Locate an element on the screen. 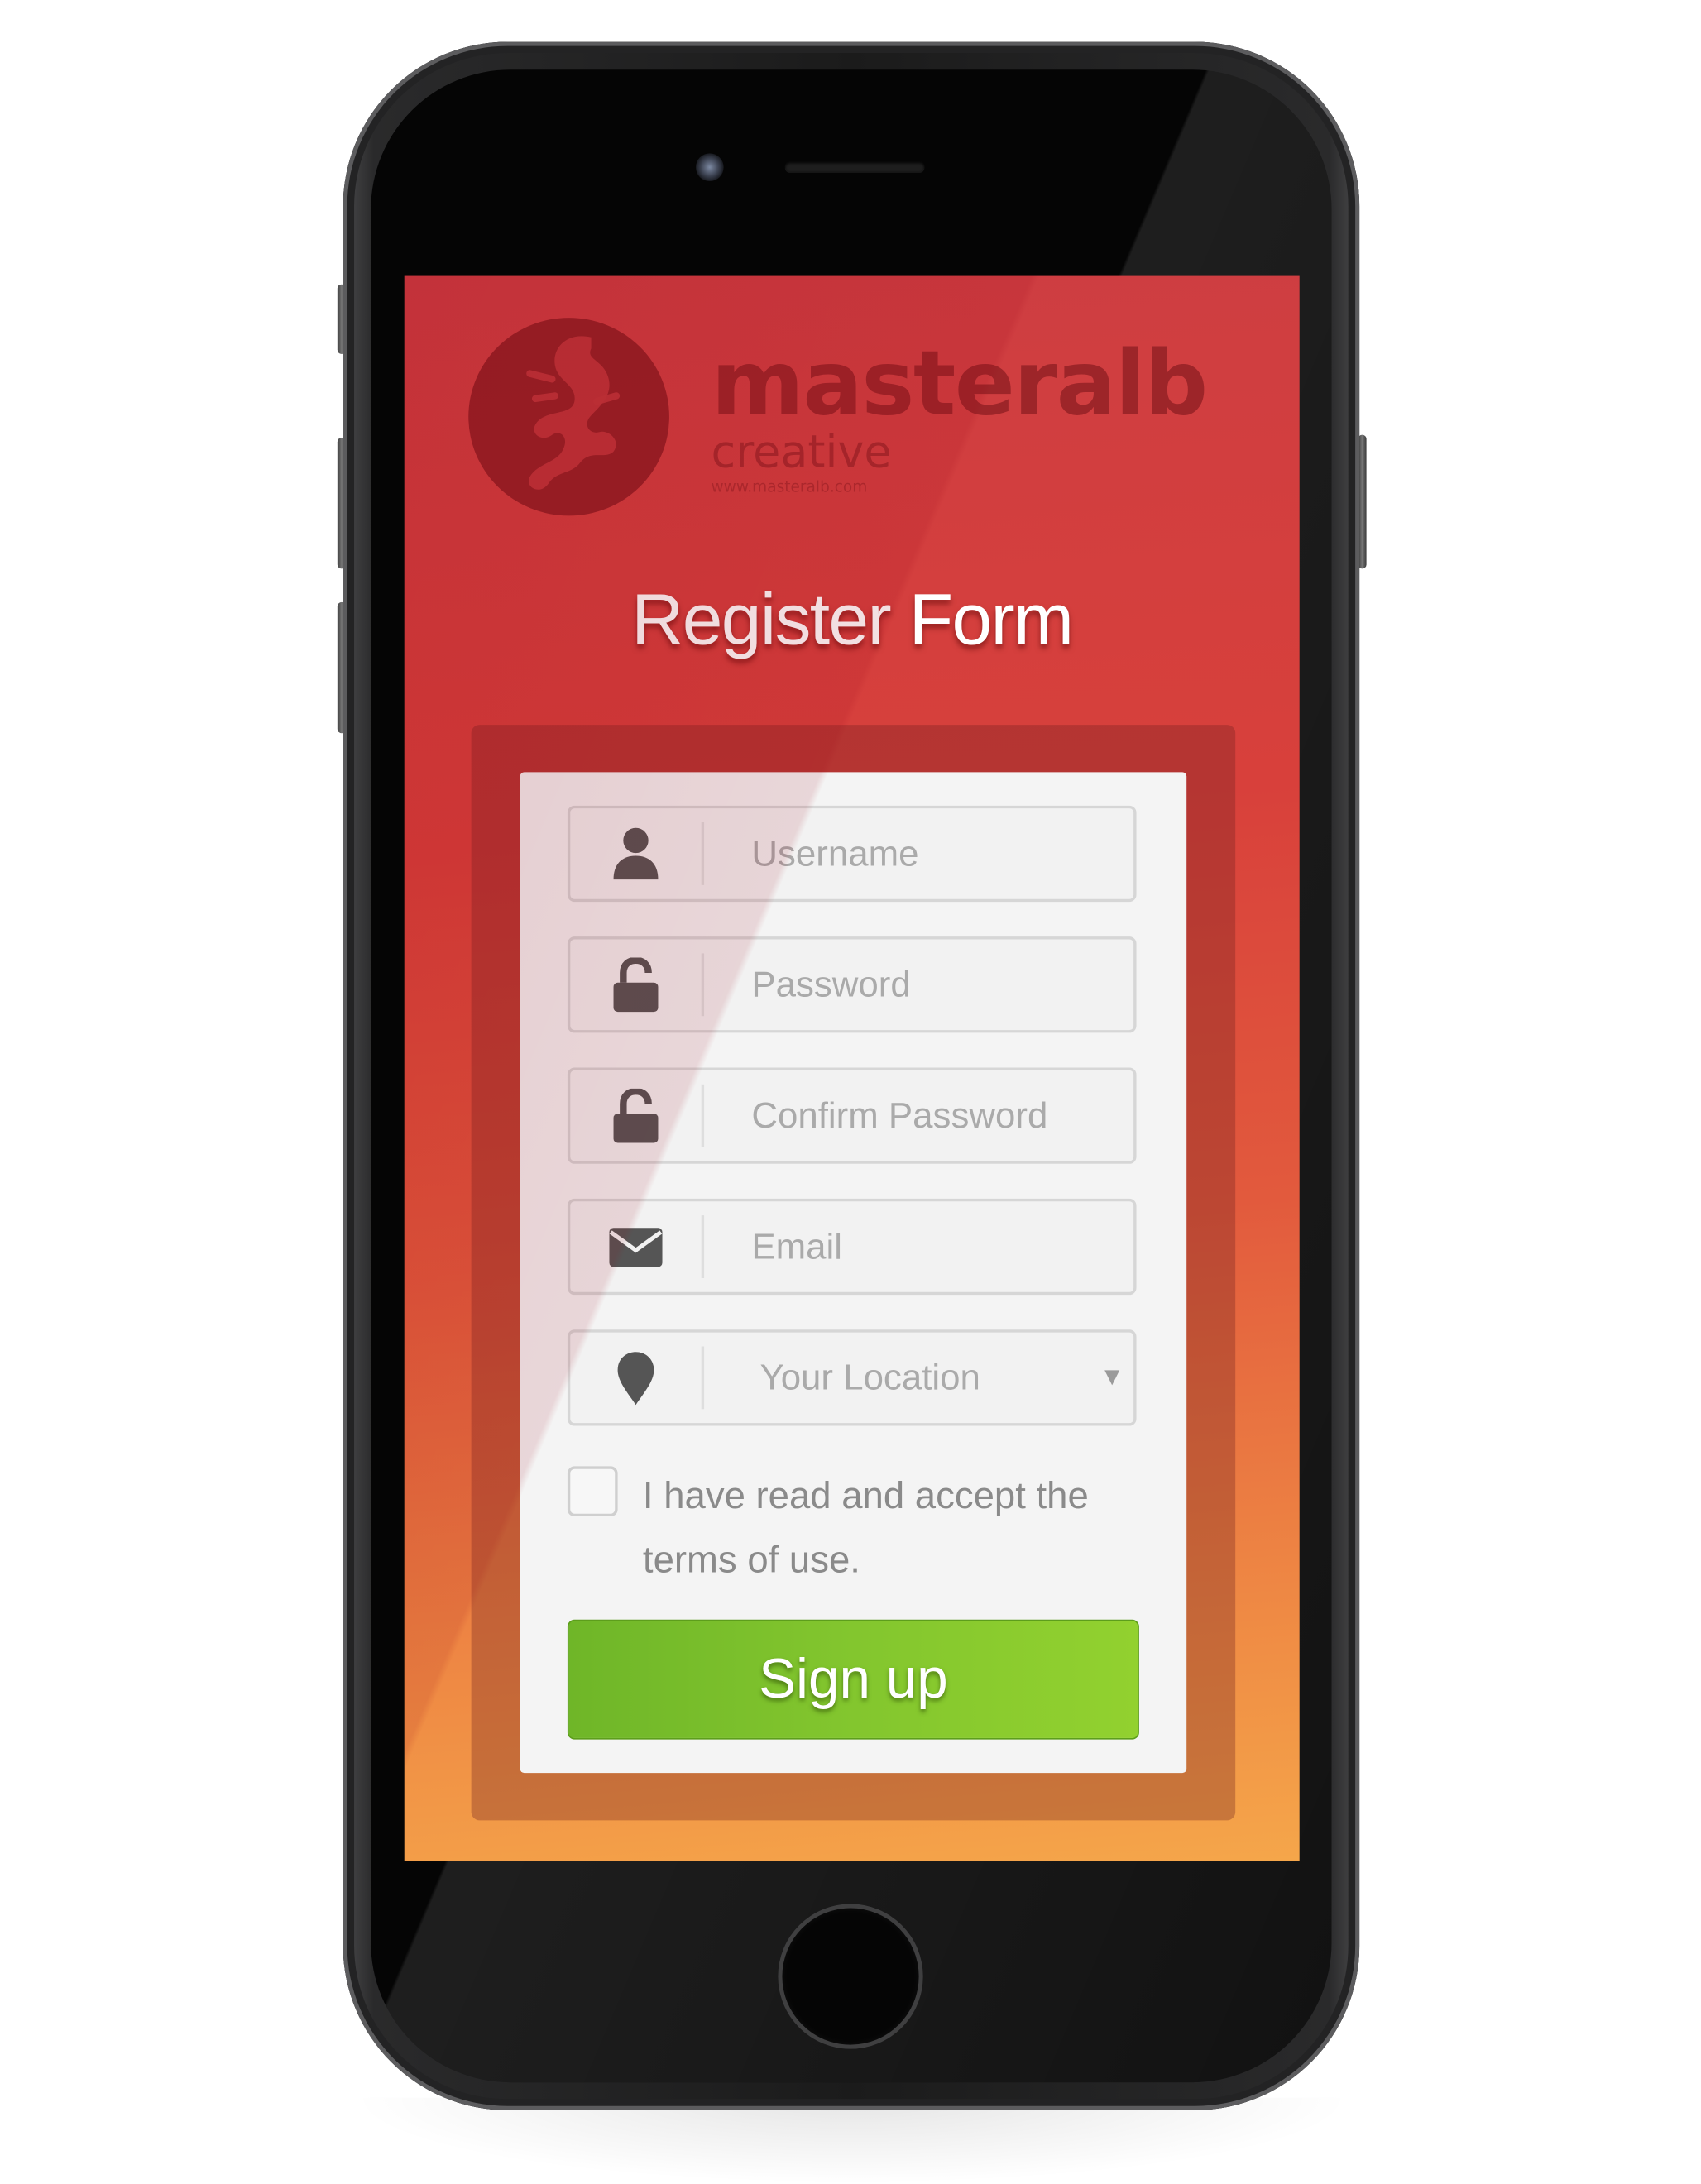 Image resolution: width=1701 pixels, height=2184 pixels. brand-logo: masteralb creative www.masteralb.com is located at coordinates (858, 419).